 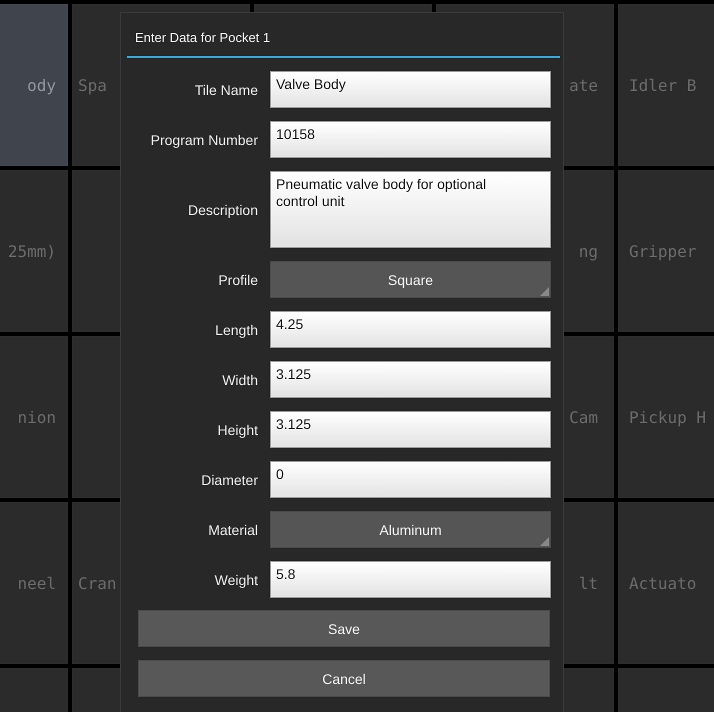 I want to click on input-field: 0, so click(x=410, y=479).